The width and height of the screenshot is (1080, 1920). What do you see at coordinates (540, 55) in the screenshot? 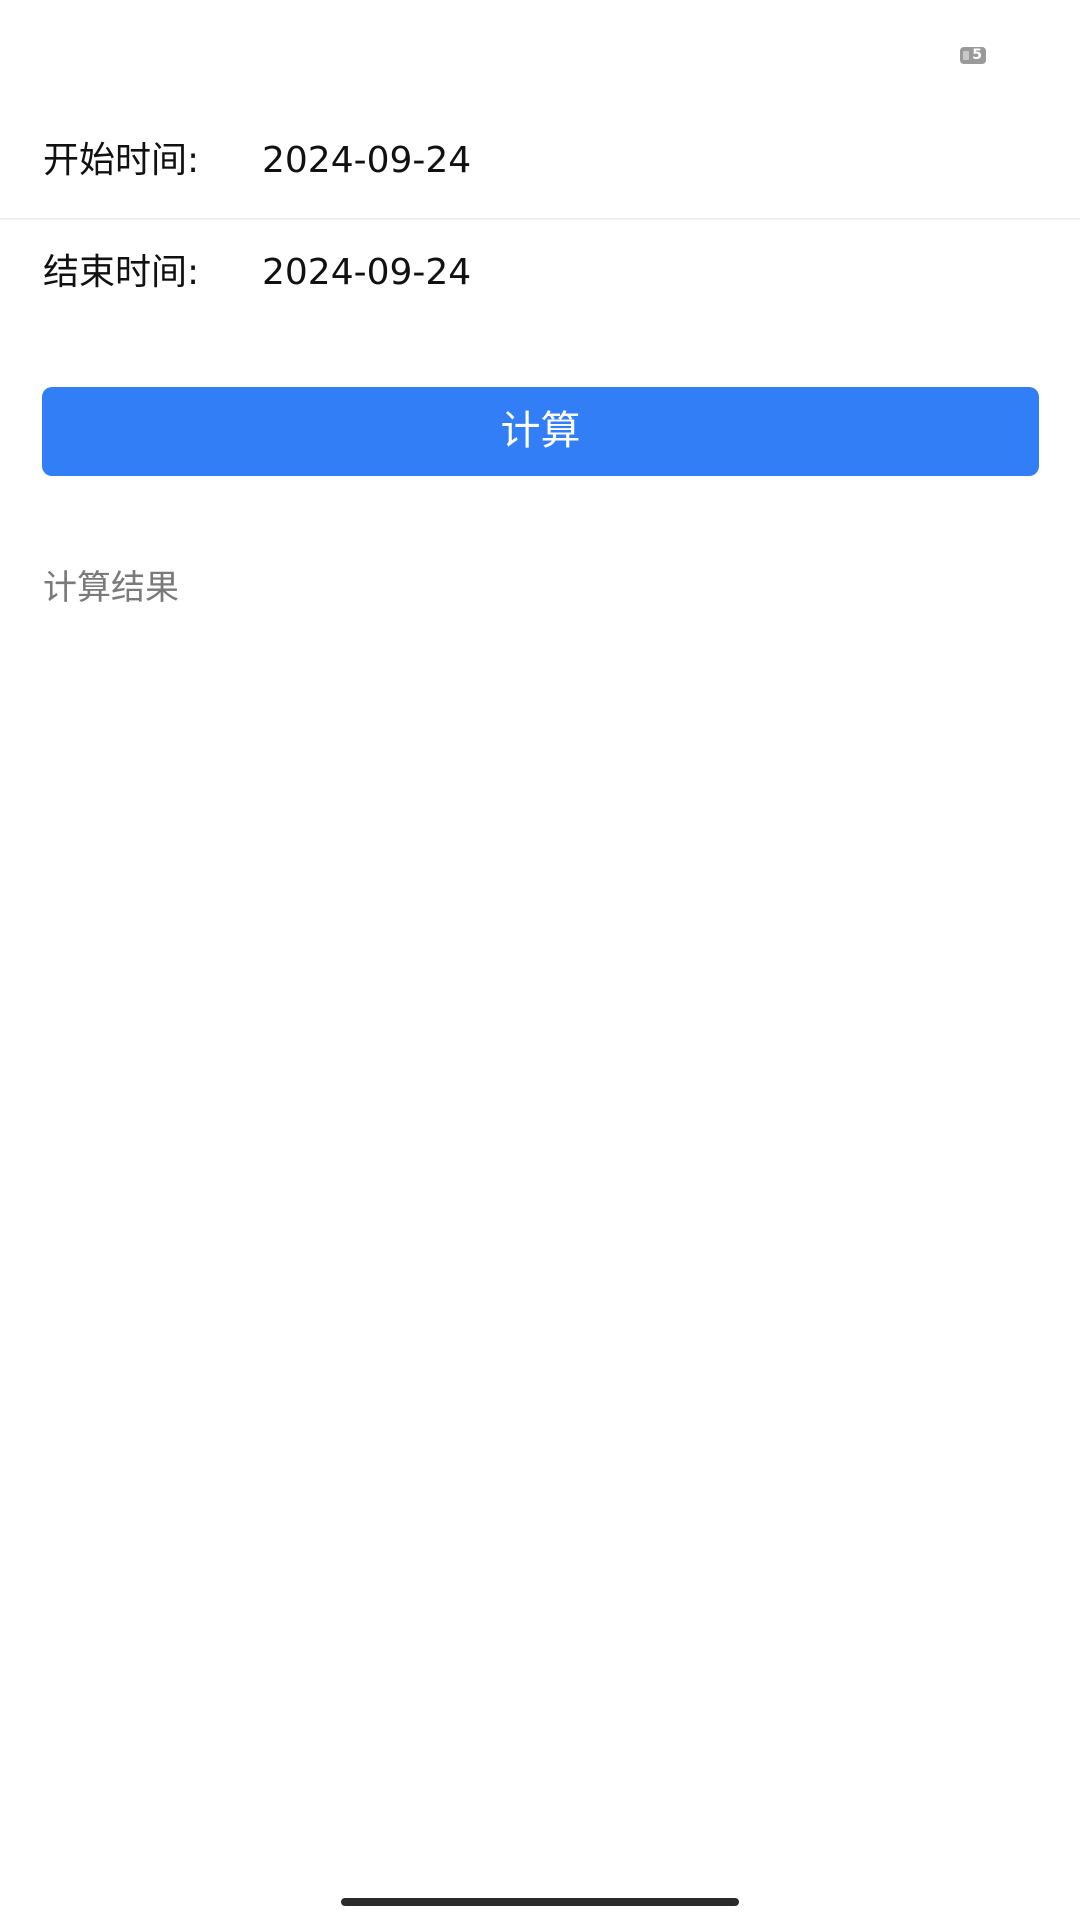
I see `status-bar: 5` at bounding box center [540, 55].